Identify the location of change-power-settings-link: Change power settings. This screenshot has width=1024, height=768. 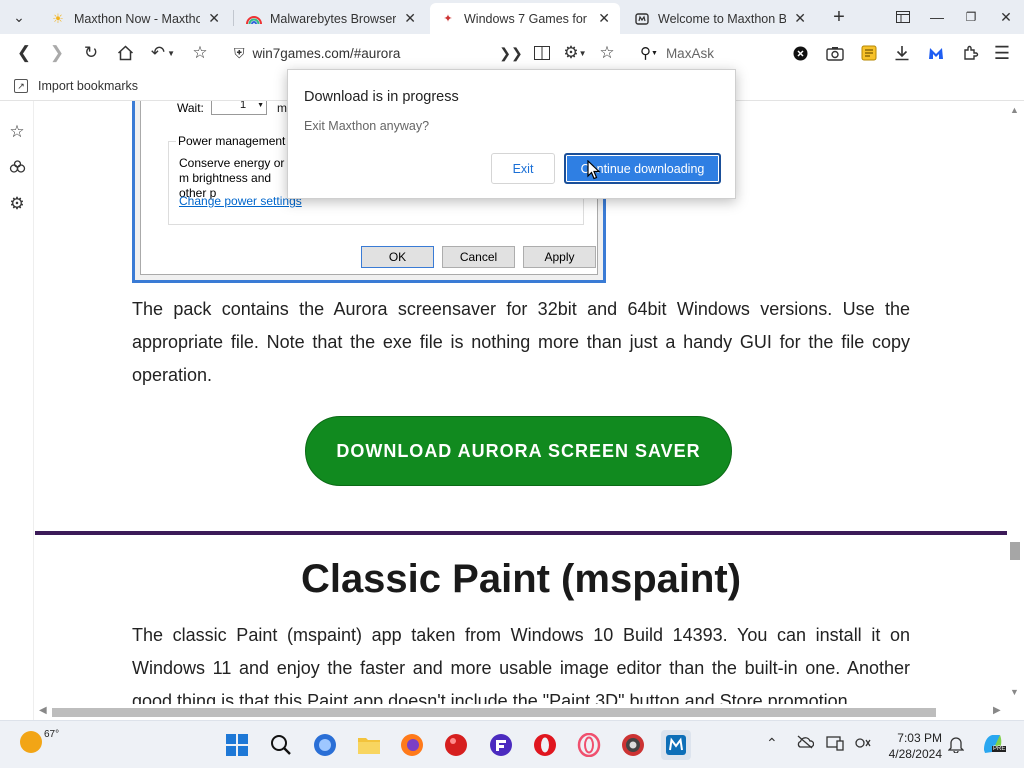
(240, 201).